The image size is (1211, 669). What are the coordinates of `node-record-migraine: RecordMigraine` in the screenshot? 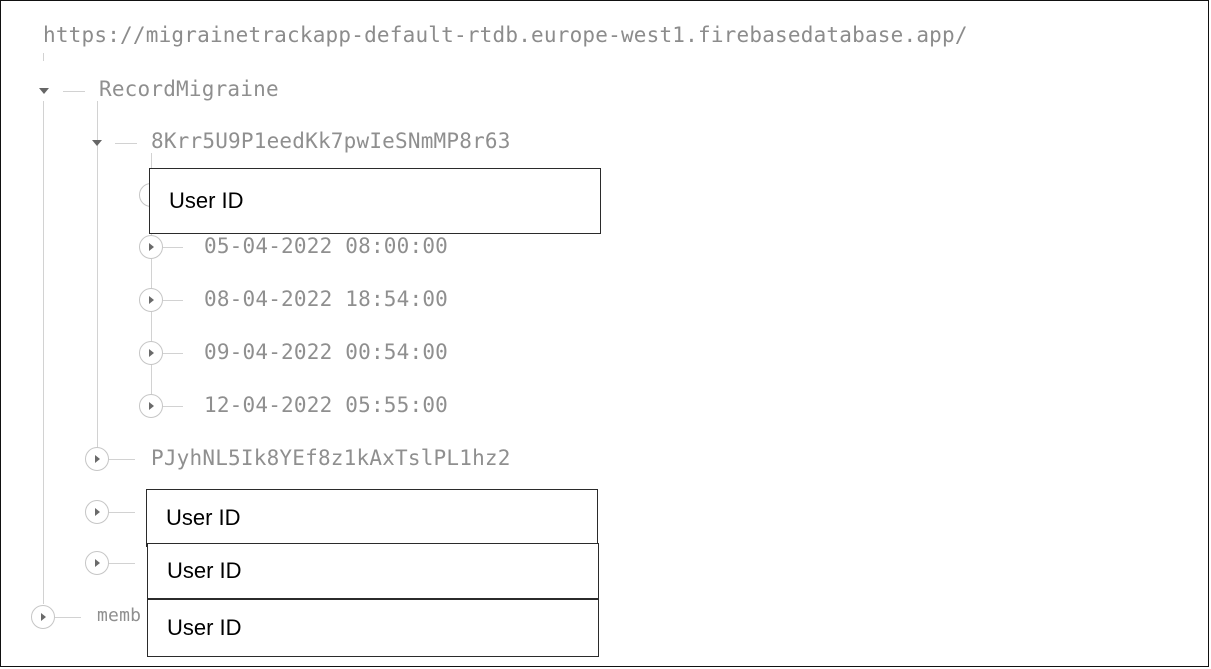 It's located at (189, 89).